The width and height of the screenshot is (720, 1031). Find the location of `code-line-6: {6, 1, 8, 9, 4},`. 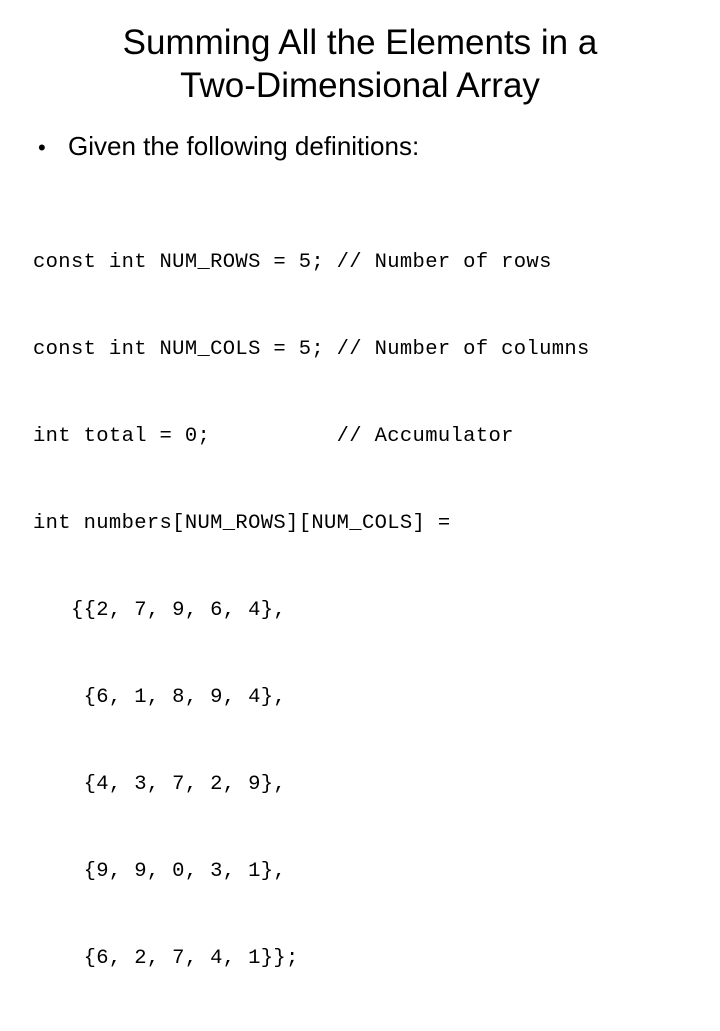

code-line-6: {6, 1, 8, 9, 4}, is located at coordinates (160, 697).